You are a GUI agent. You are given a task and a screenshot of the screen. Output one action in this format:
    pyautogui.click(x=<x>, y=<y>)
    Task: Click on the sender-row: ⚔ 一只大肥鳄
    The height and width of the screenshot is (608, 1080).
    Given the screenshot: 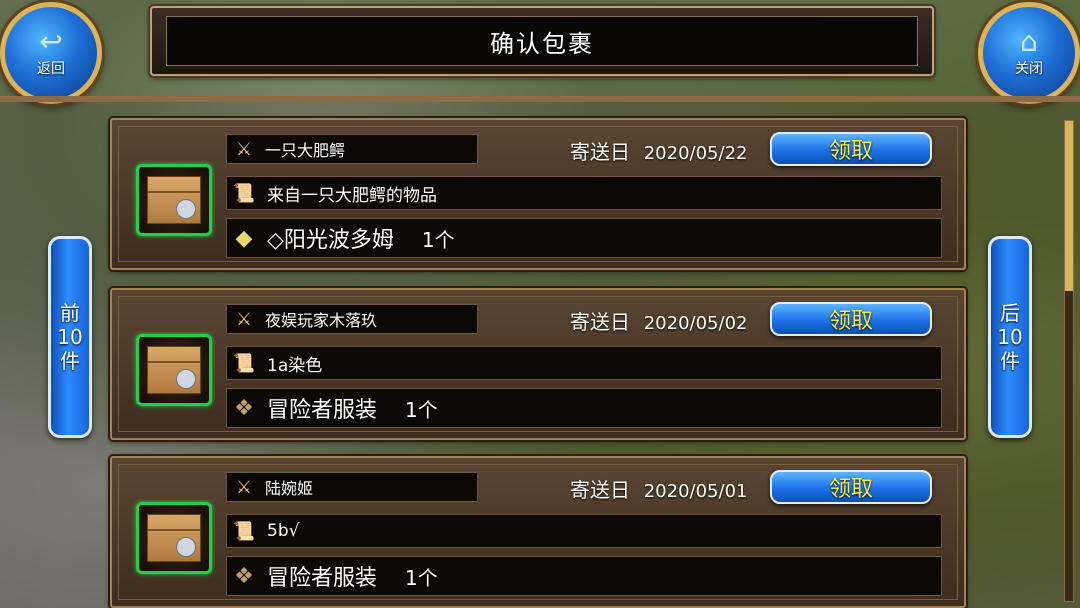 What is the action you would take?
    pyautogui.click(x=352, y=149)
    